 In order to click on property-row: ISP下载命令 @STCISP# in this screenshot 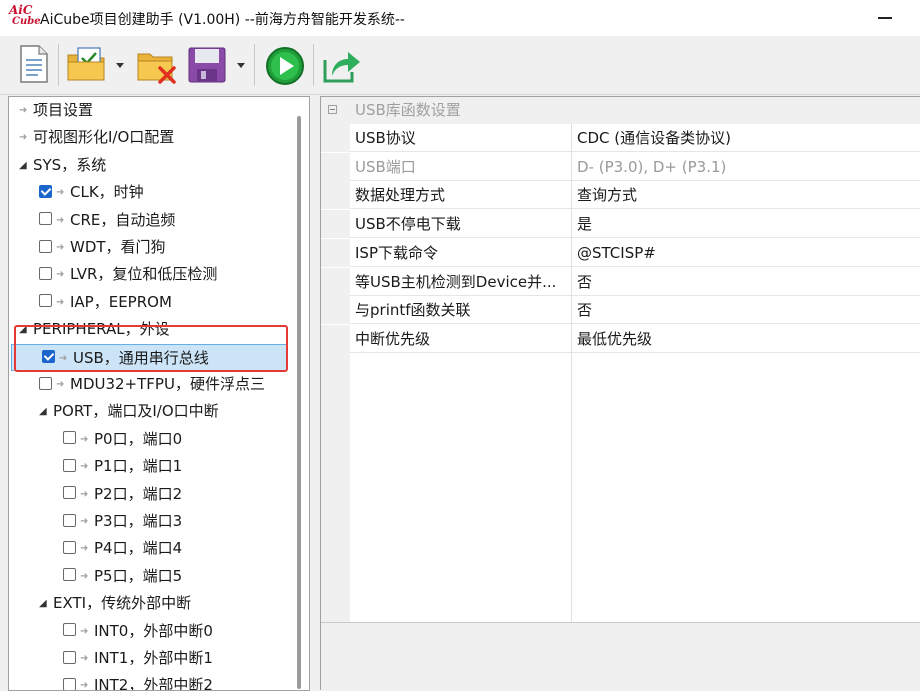, I will do `click(620, 252)`.